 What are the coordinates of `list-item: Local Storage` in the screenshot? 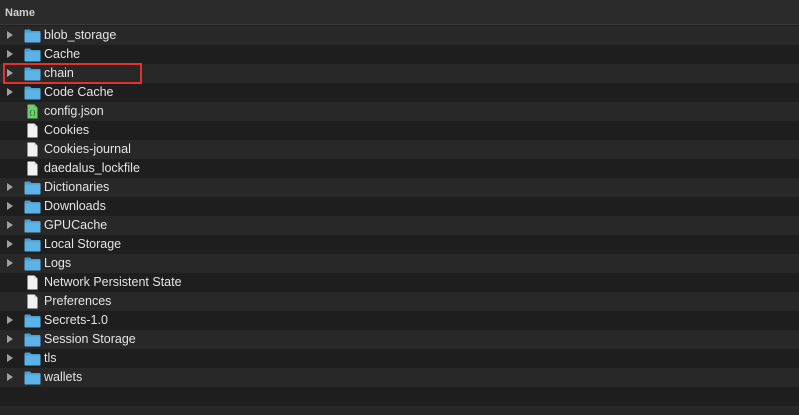 It's located at (399, 244).